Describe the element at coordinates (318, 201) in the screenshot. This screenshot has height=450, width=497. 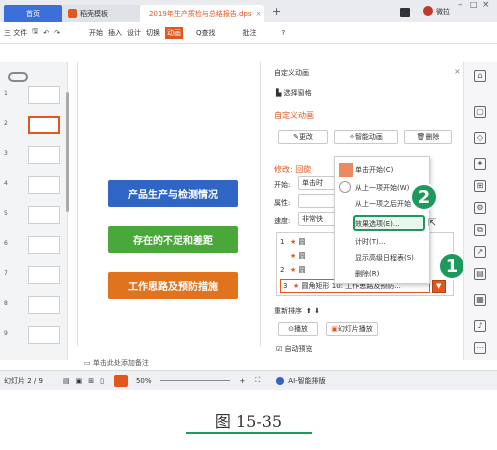
I see `property-select` at that location.